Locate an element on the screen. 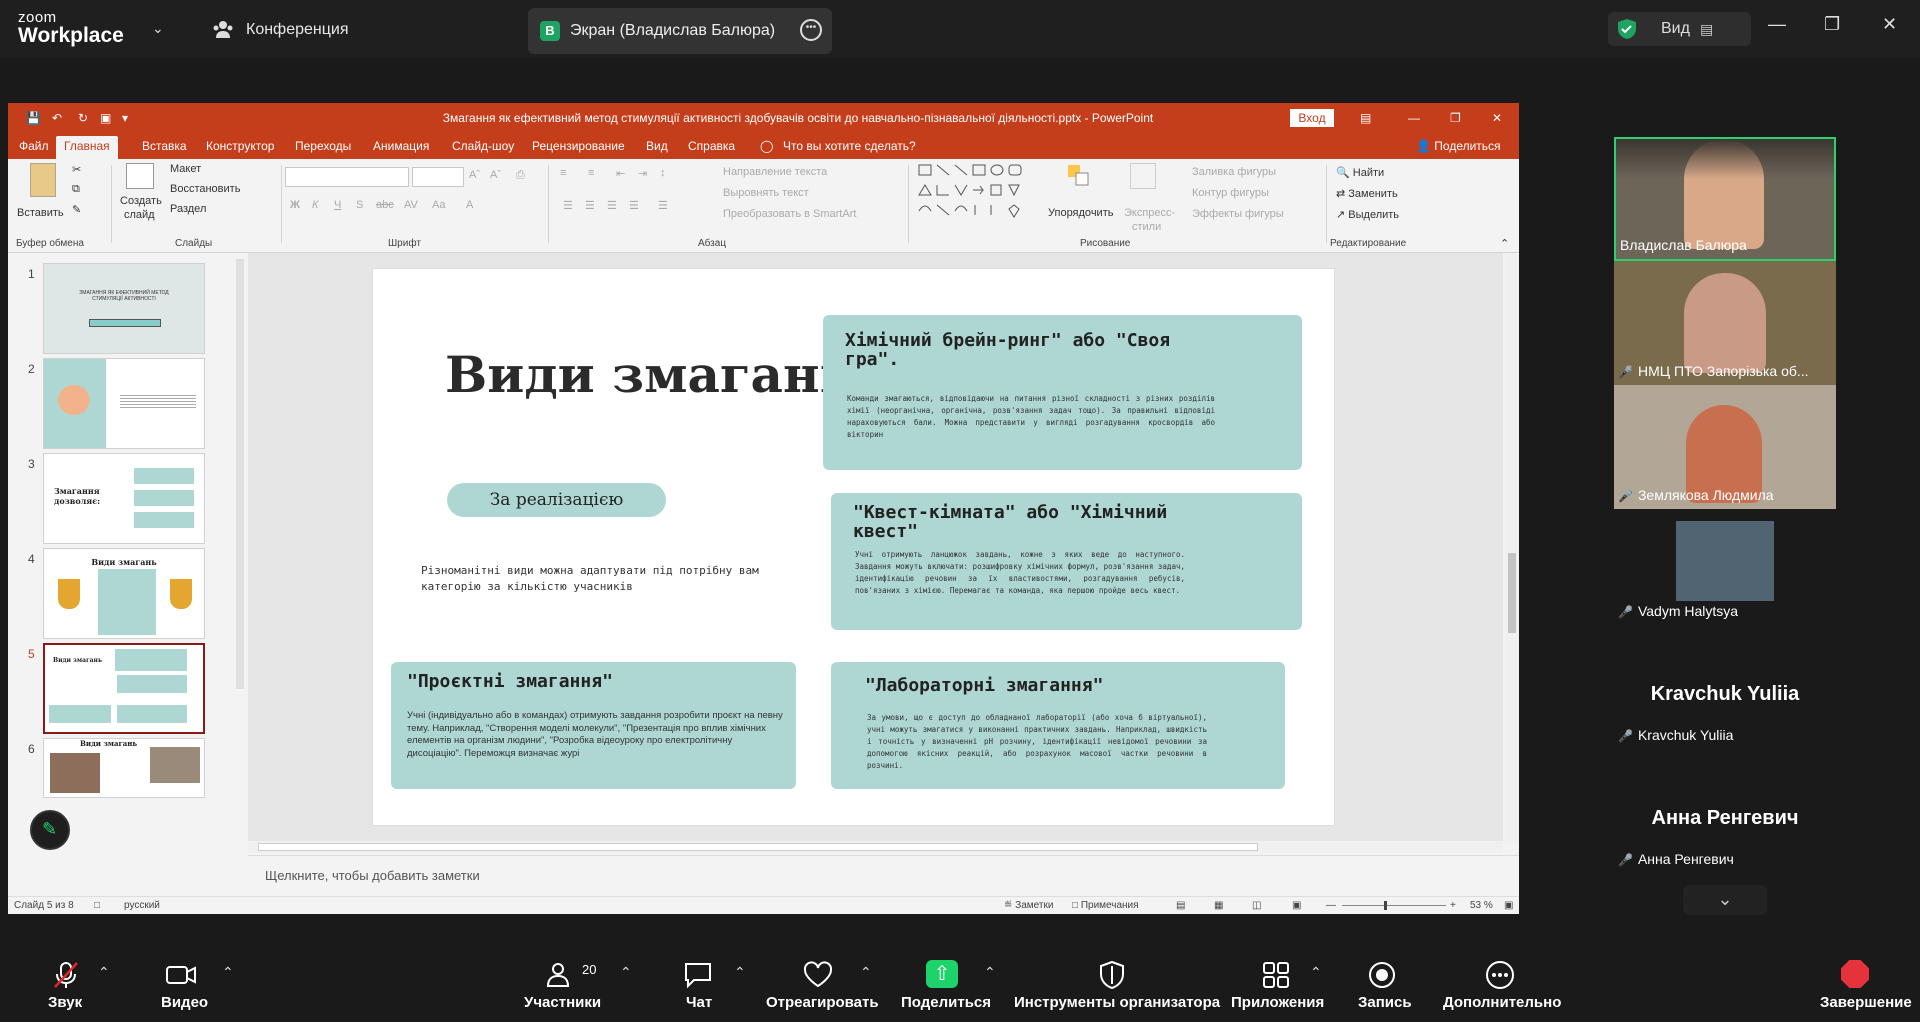  tab-animations: Анимация is located at coordinates (401, 146).